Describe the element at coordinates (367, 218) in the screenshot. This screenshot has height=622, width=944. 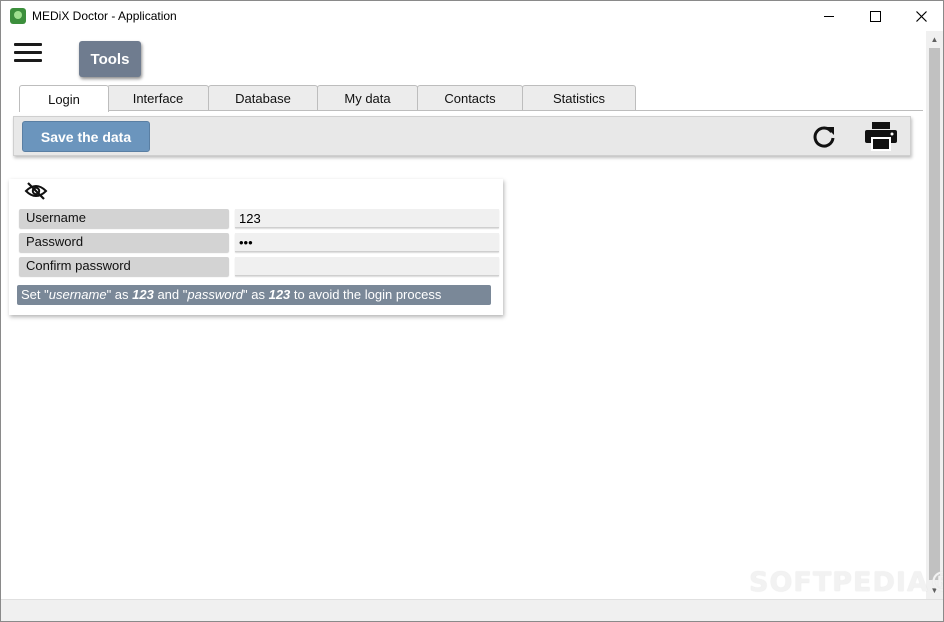
I see `username-input` at that location.